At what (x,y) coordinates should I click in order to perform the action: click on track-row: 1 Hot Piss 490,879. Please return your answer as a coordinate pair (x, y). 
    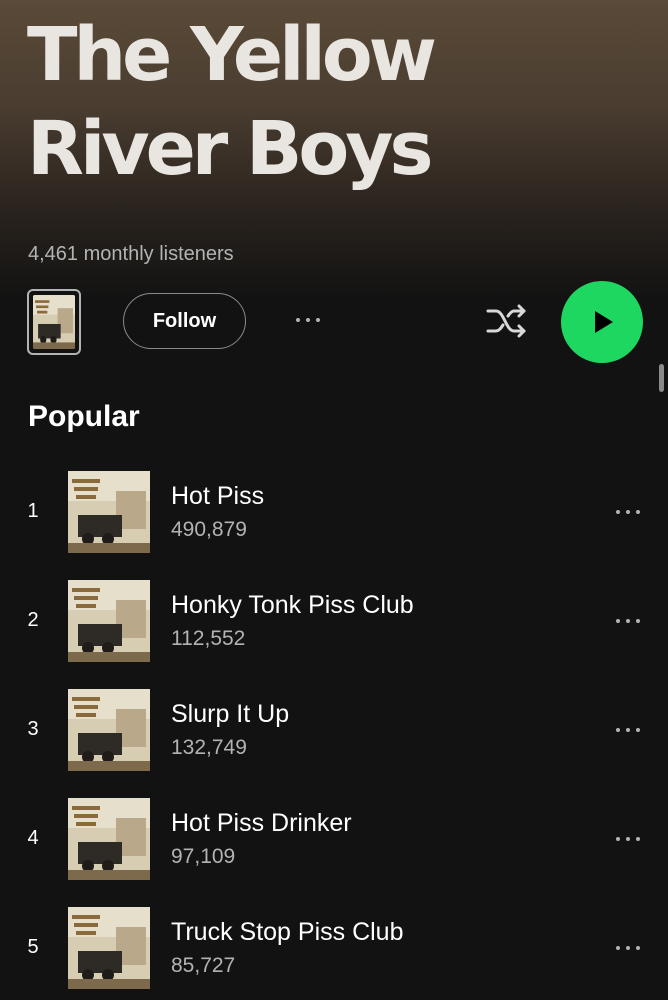
    Looking at the image, I should click on (334, 524).